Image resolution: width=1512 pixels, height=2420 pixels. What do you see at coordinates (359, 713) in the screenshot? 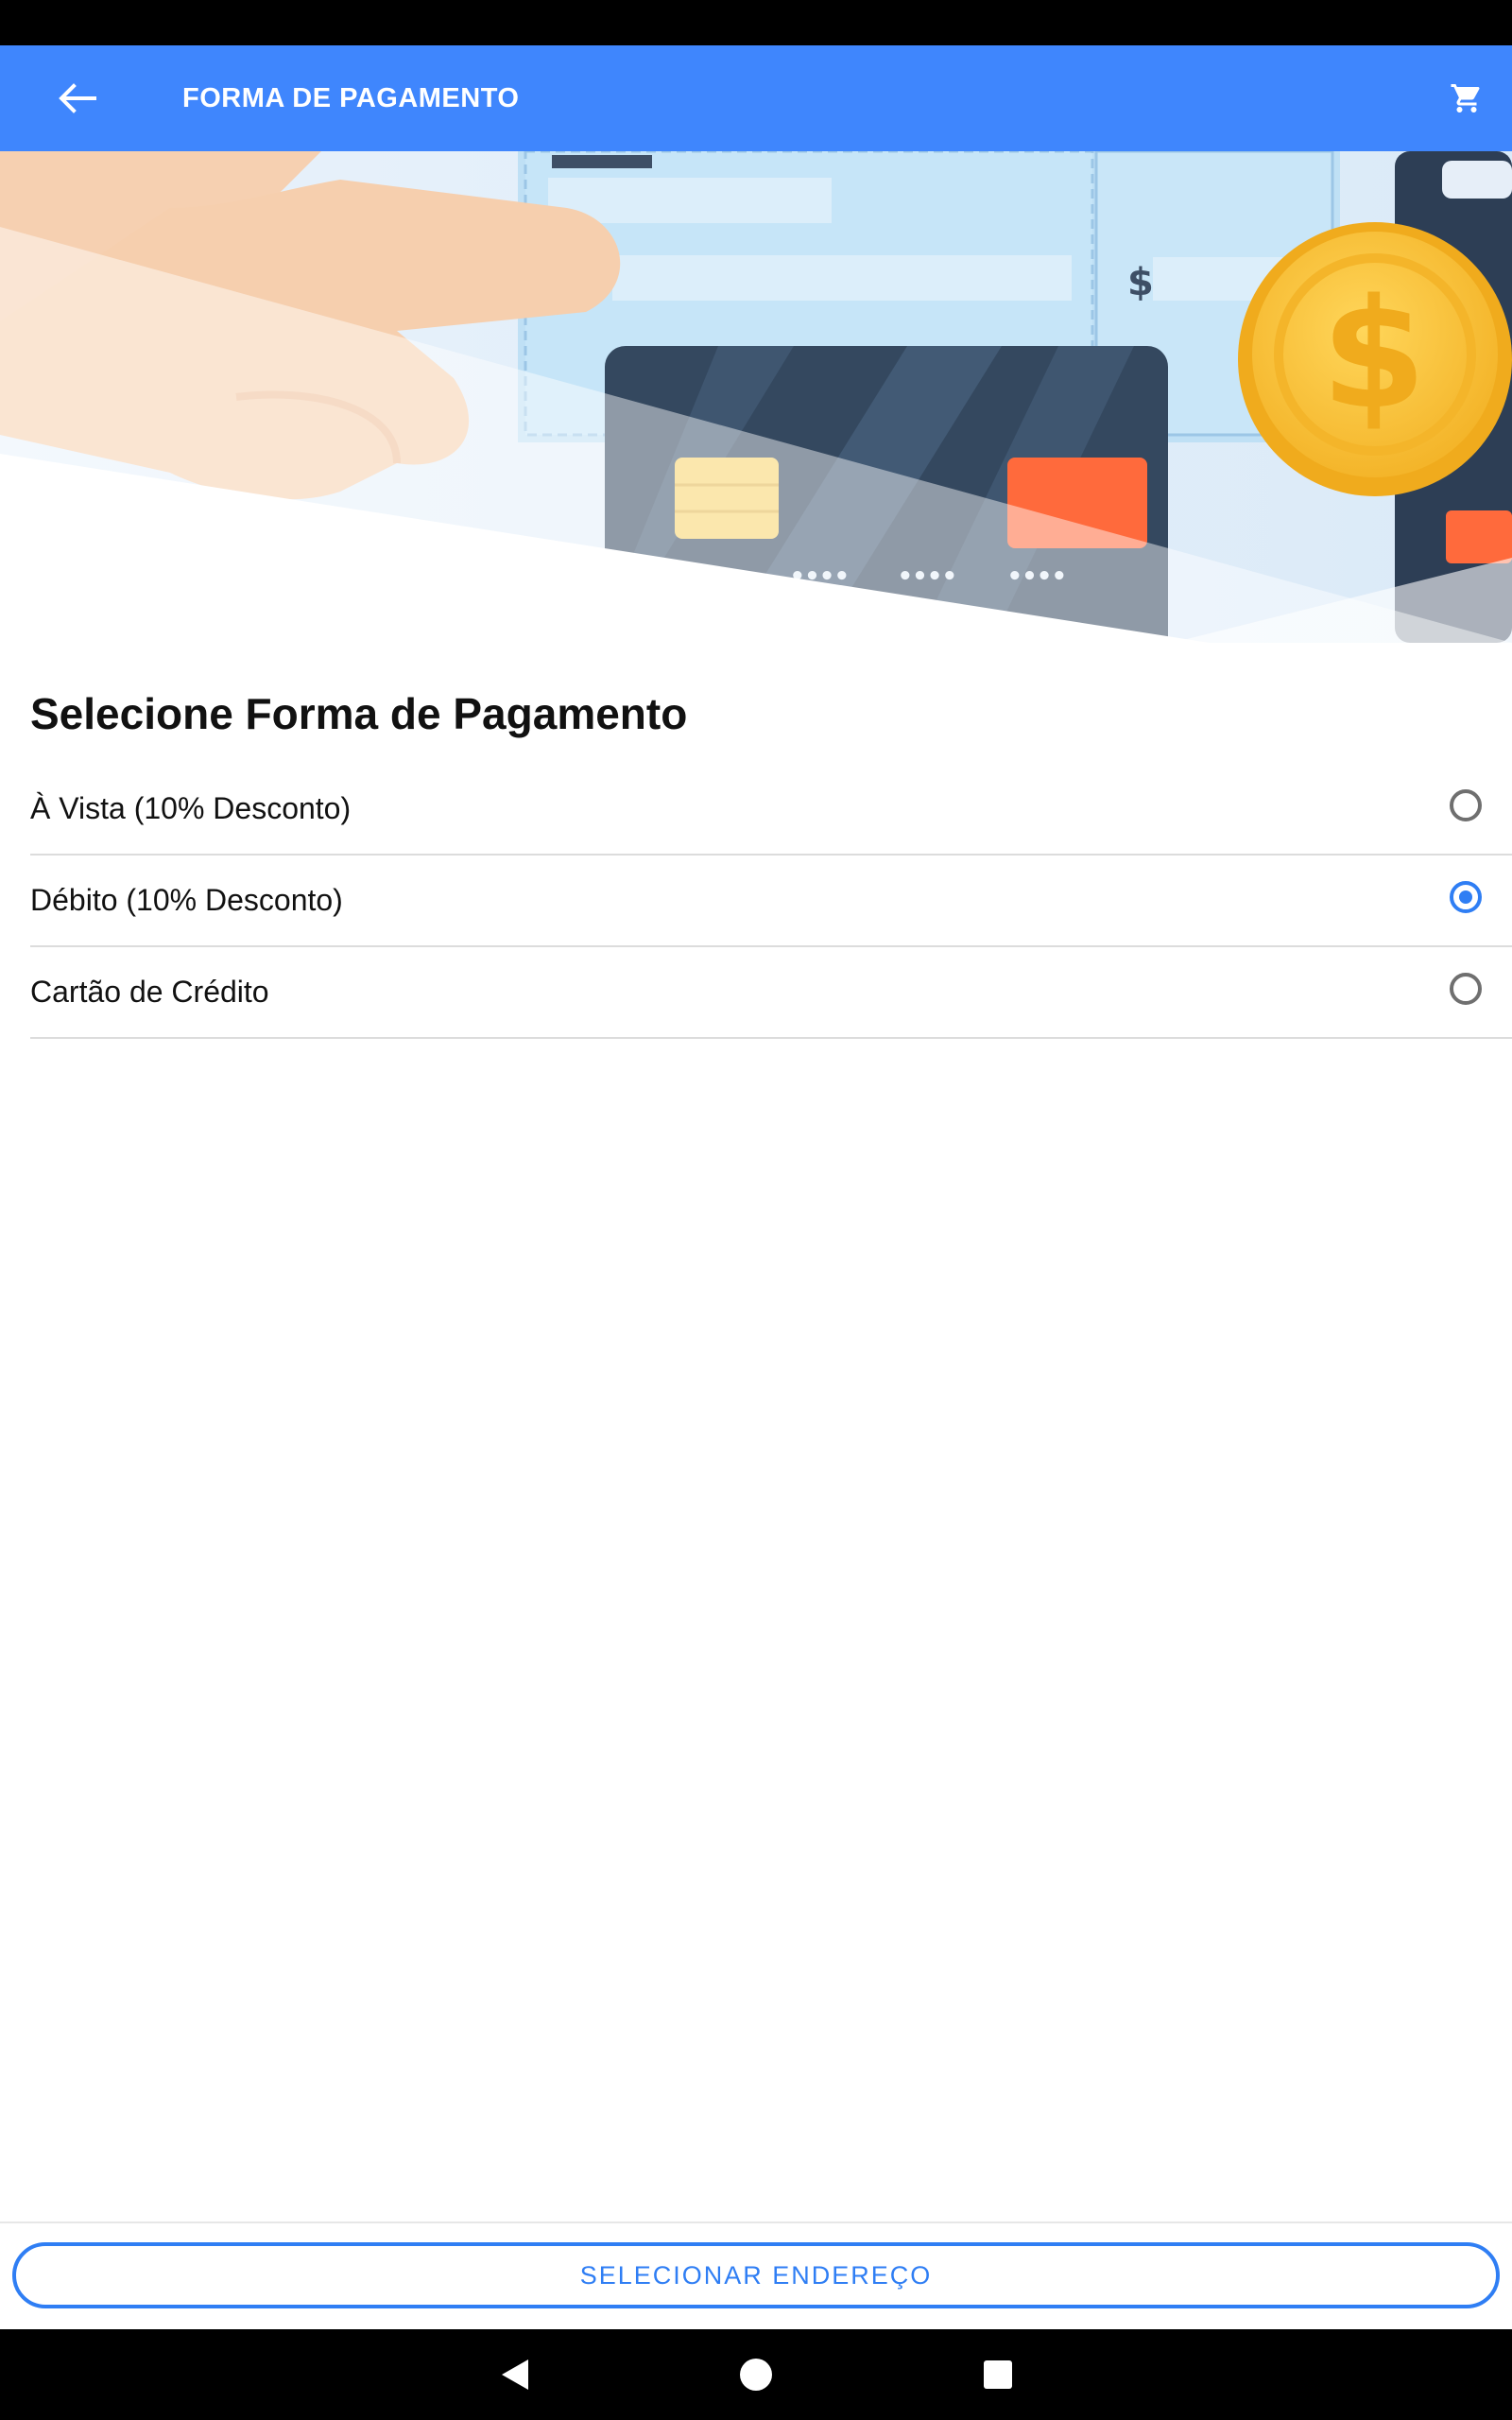
I see `section-title: Selecione Forma de Pagamento` at bounding box center [359, 713].